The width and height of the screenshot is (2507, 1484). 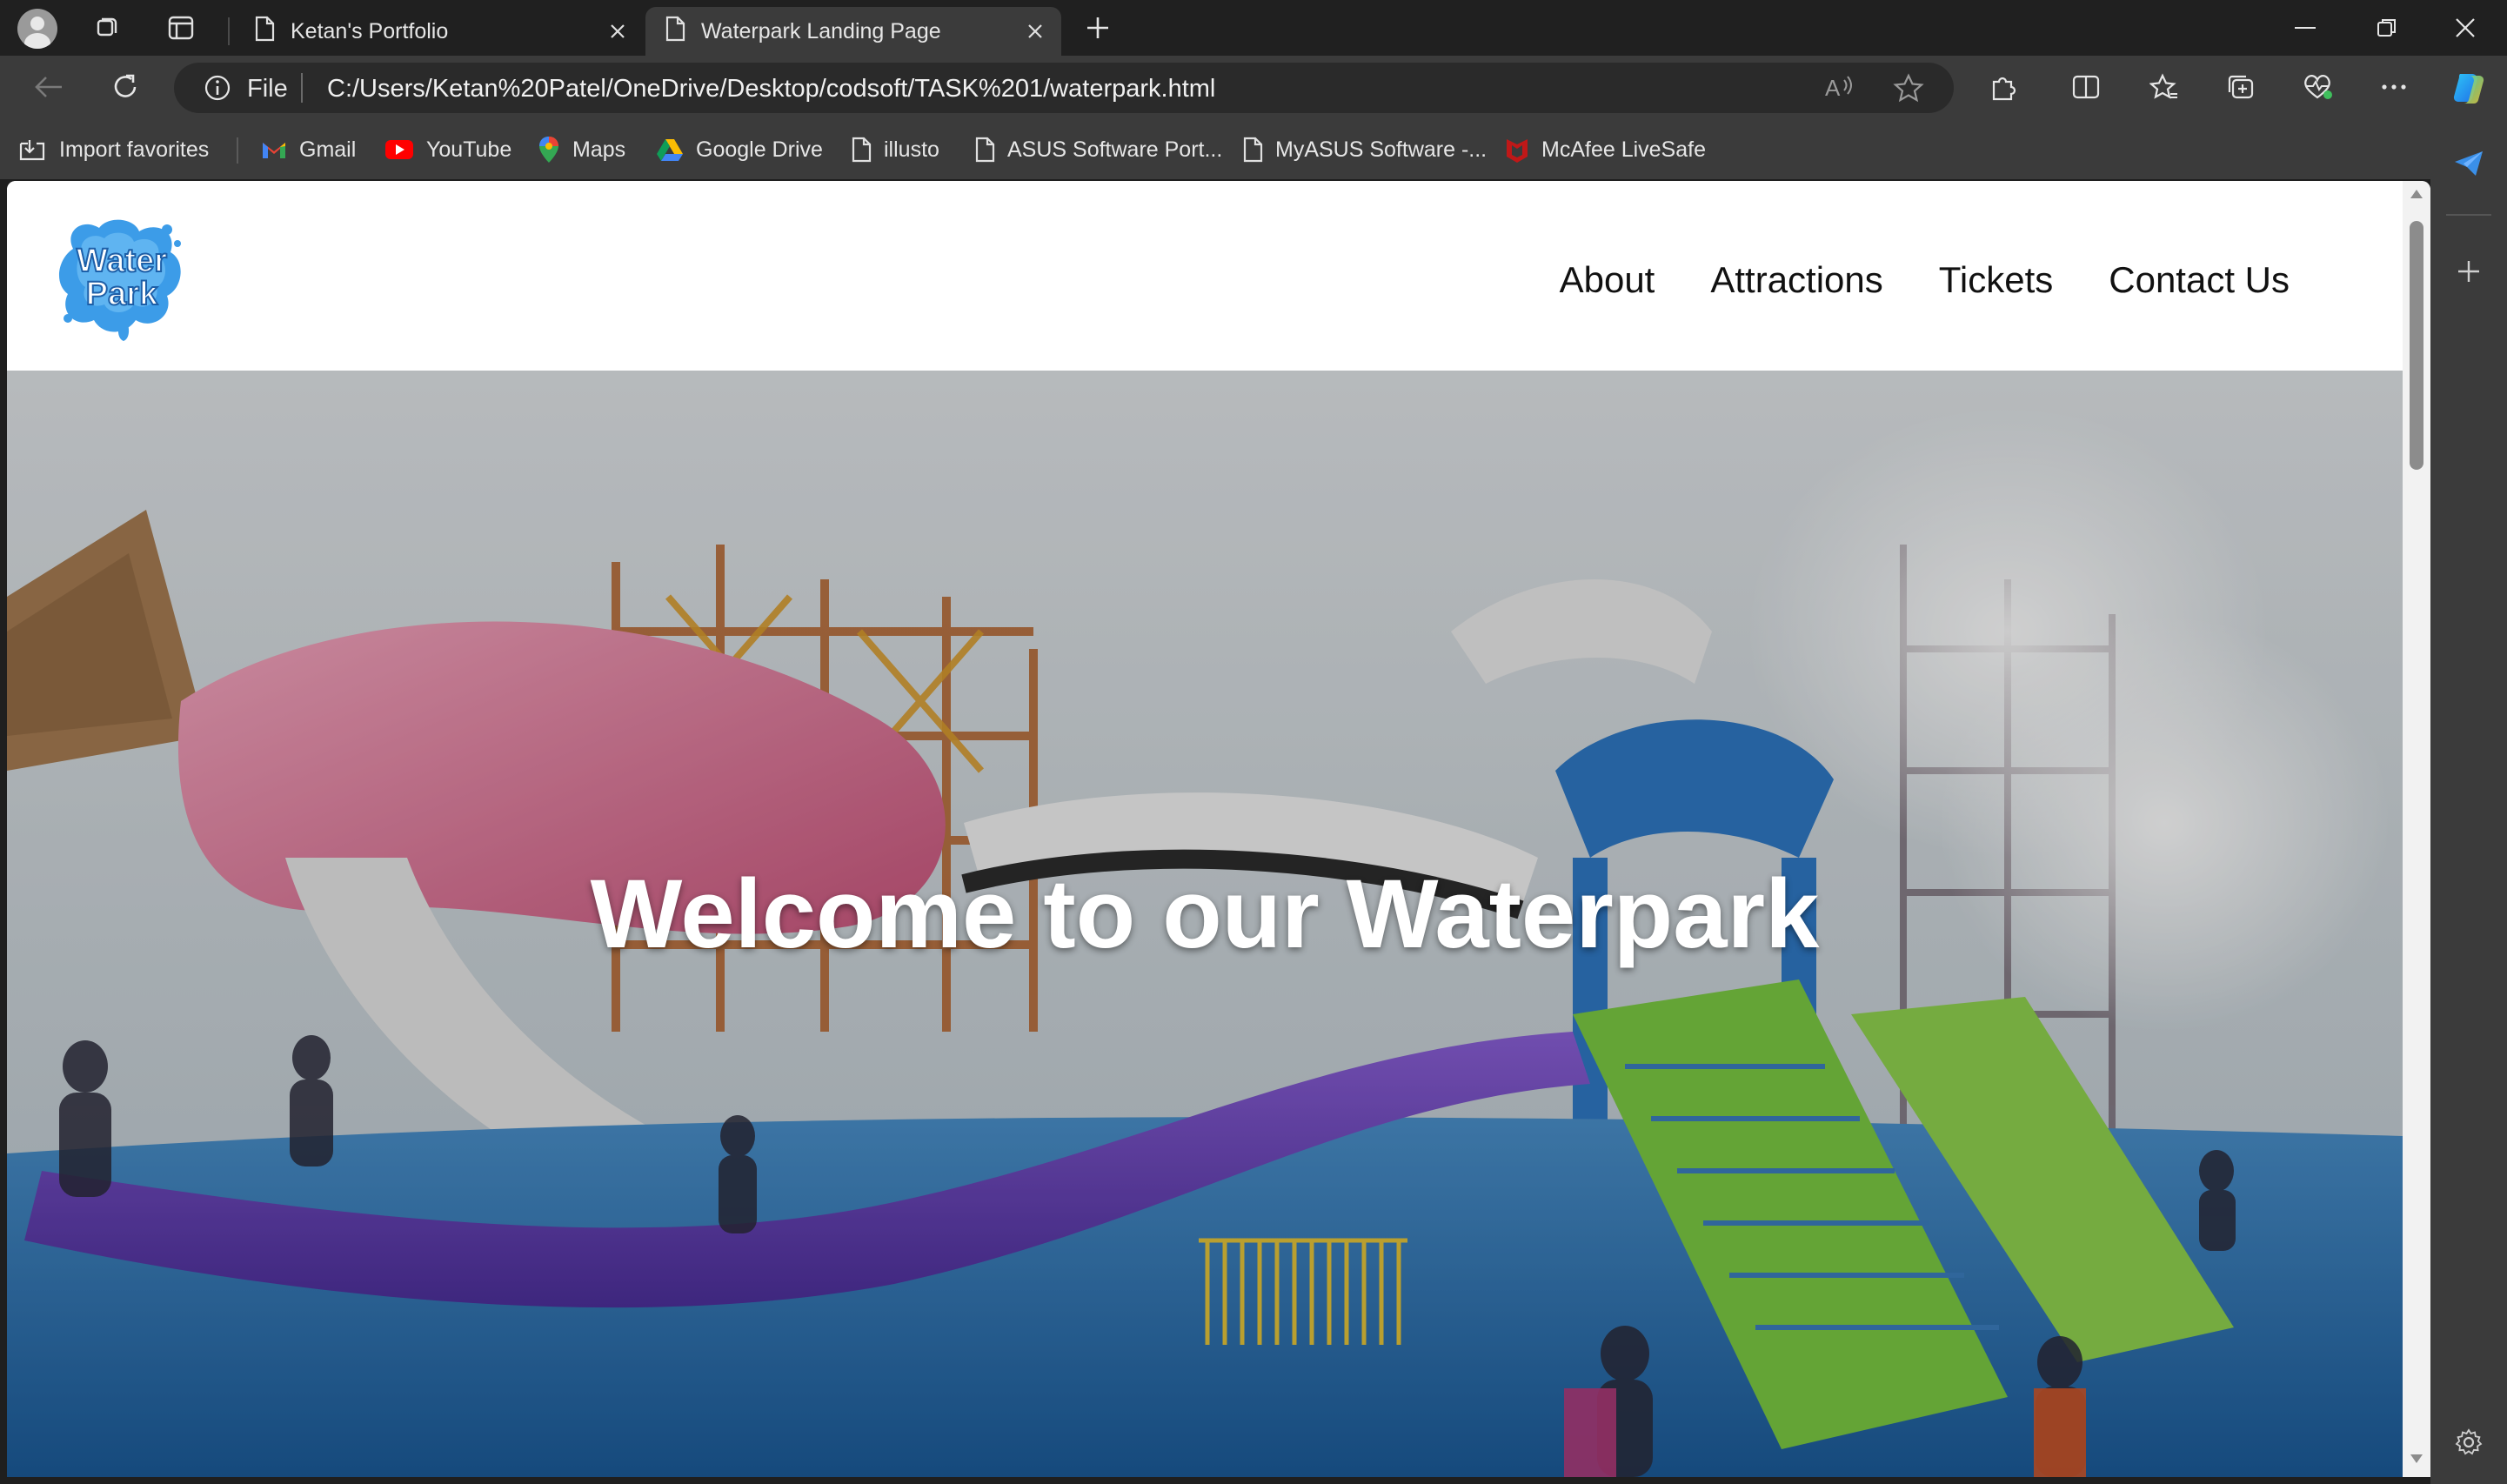 What do you see at coordinates (1517, 150) in the screenshot?
I see `mcafee-icon` at bounding box center [1517, 150].